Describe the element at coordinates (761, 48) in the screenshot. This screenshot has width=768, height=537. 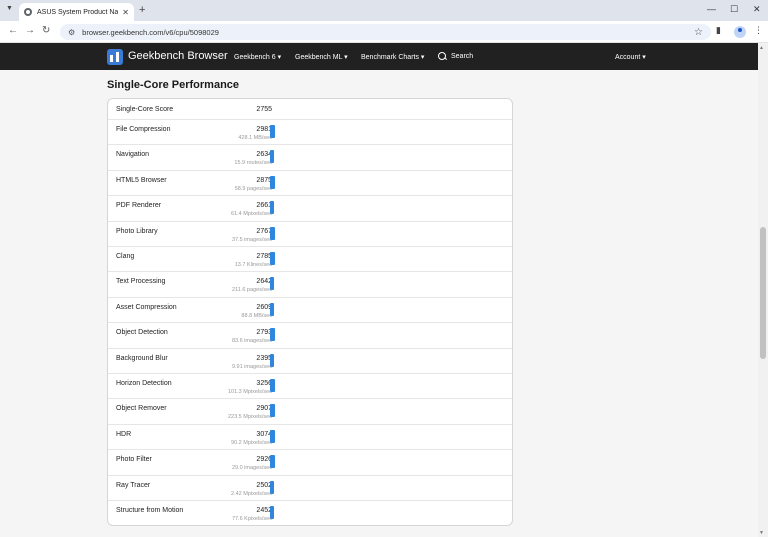
I see `scroll-up-icon: ▲` at that location.